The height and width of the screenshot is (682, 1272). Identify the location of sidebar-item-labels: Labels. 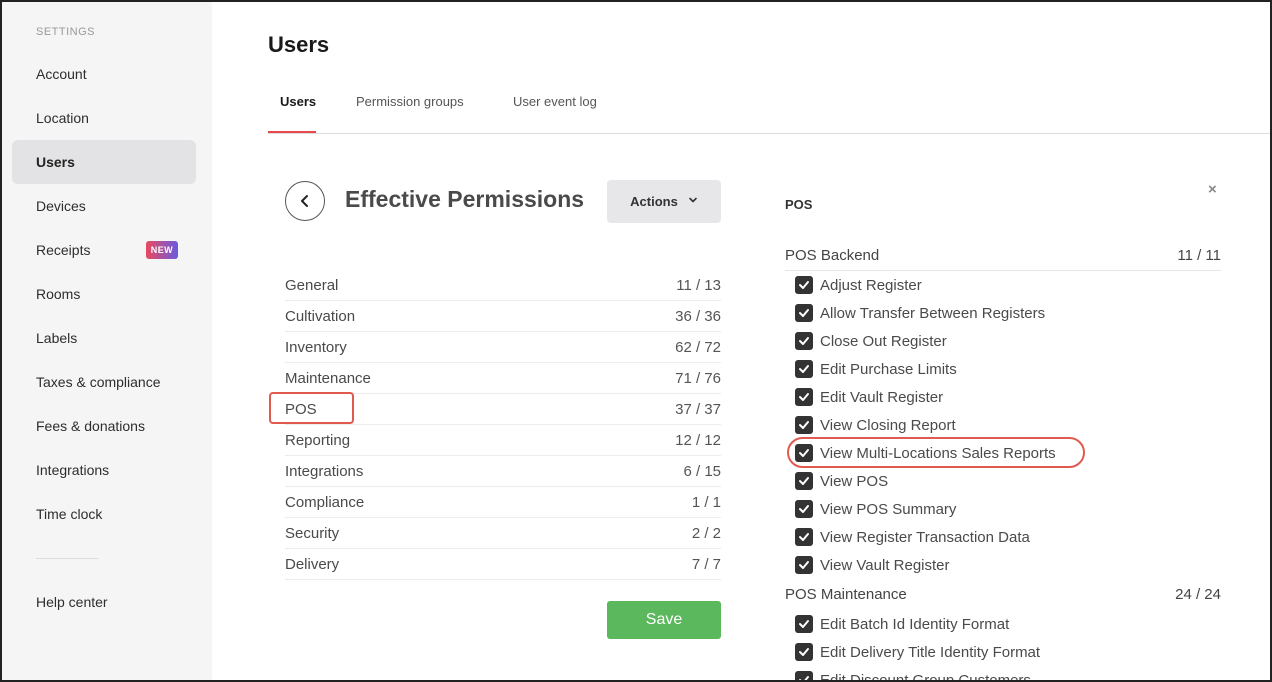
(104, 338).